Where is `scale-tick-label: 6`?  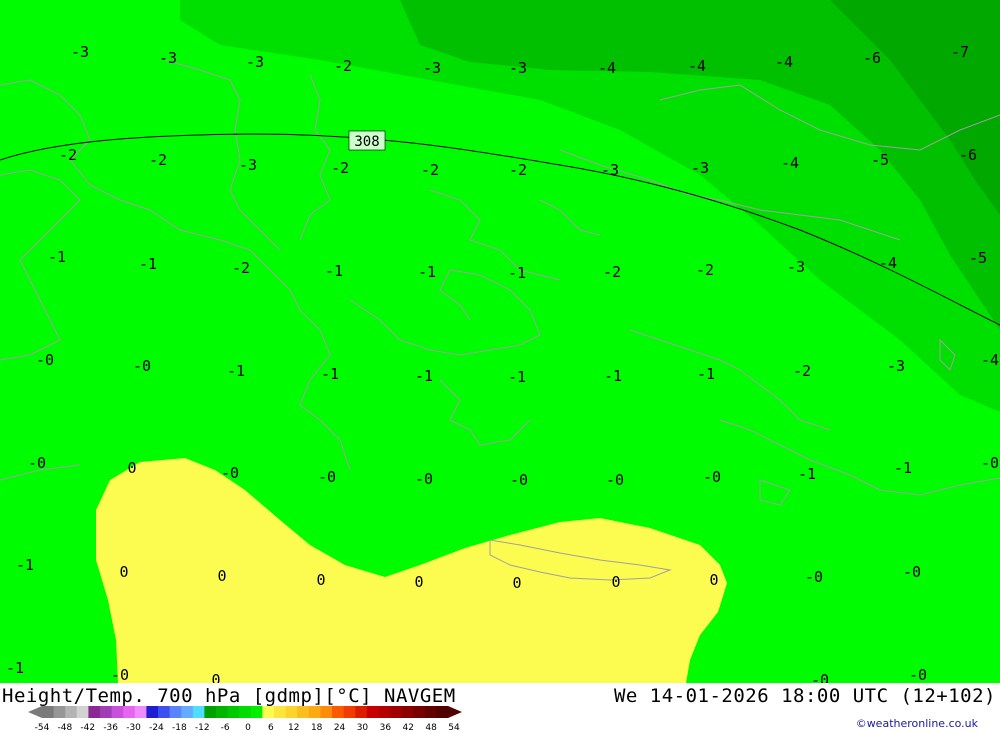 scale-tick-label: 6 is located at coordinates (271, 727).